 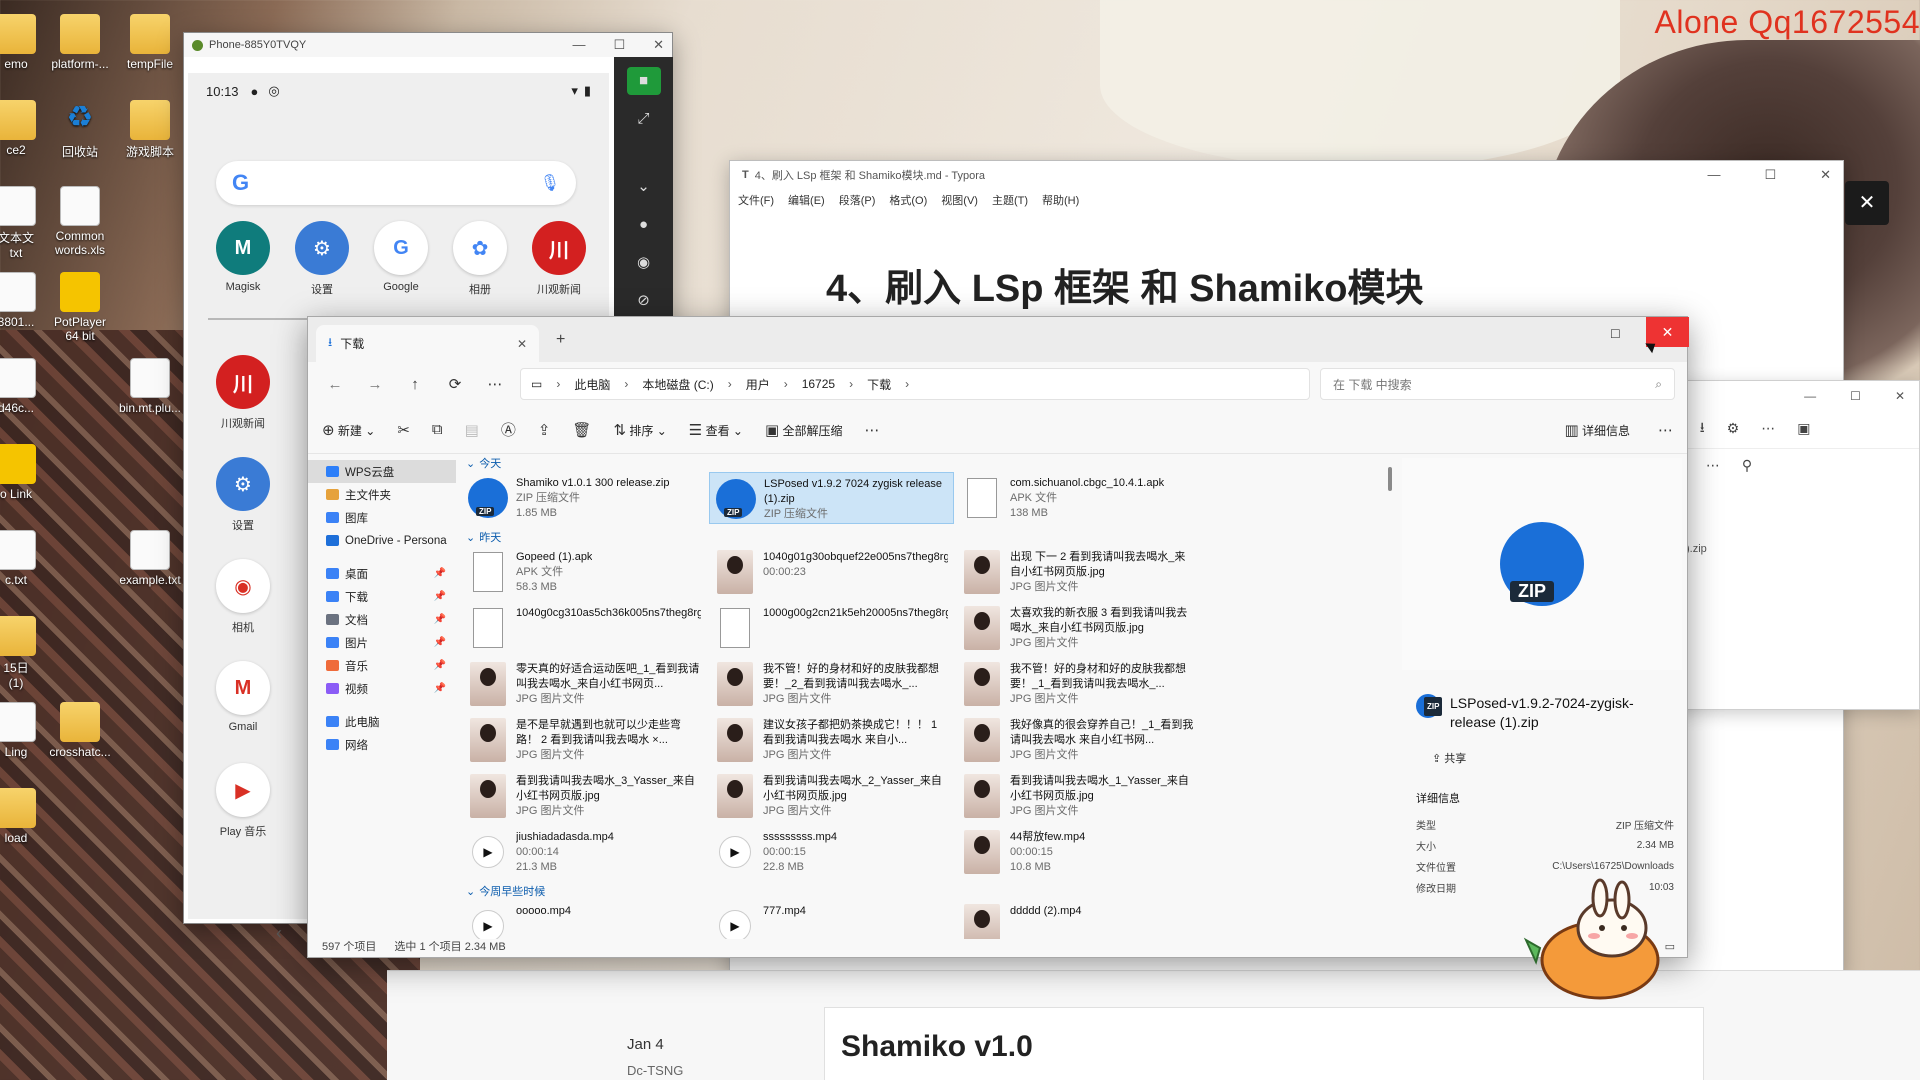 I want to click on sort-button: ⇅ 排序 ⌄, so click(x=639, y=430).